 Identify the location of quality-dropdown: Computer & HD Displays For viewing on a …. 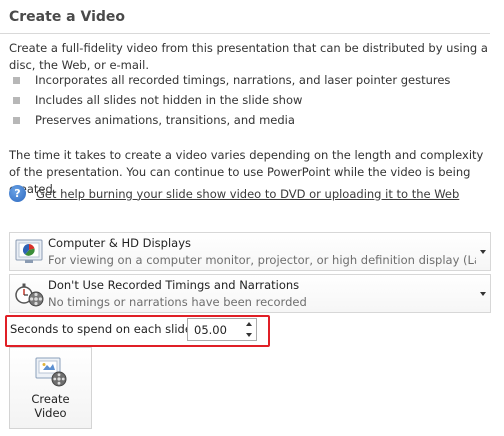
(250, 251).